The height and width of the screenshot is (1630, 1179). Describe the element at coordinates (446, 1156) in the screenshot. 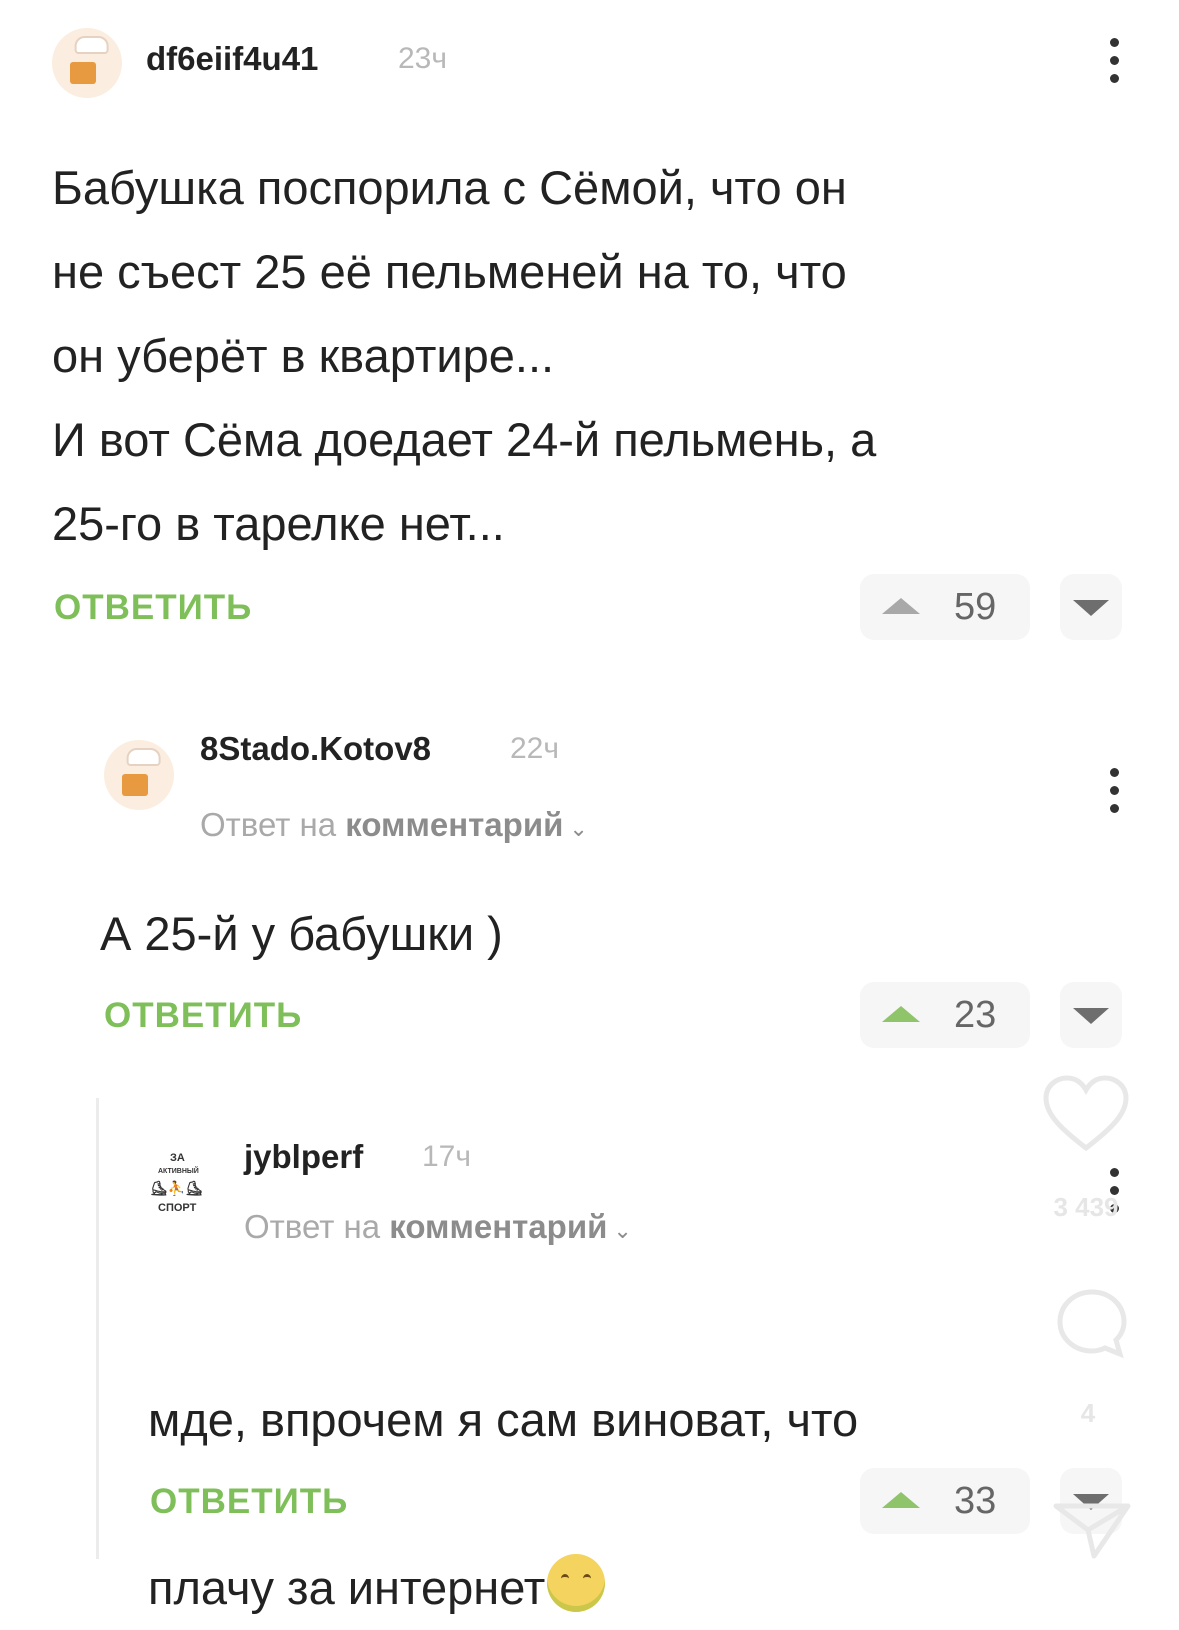

I see `timestamp: 17ч` at that location.